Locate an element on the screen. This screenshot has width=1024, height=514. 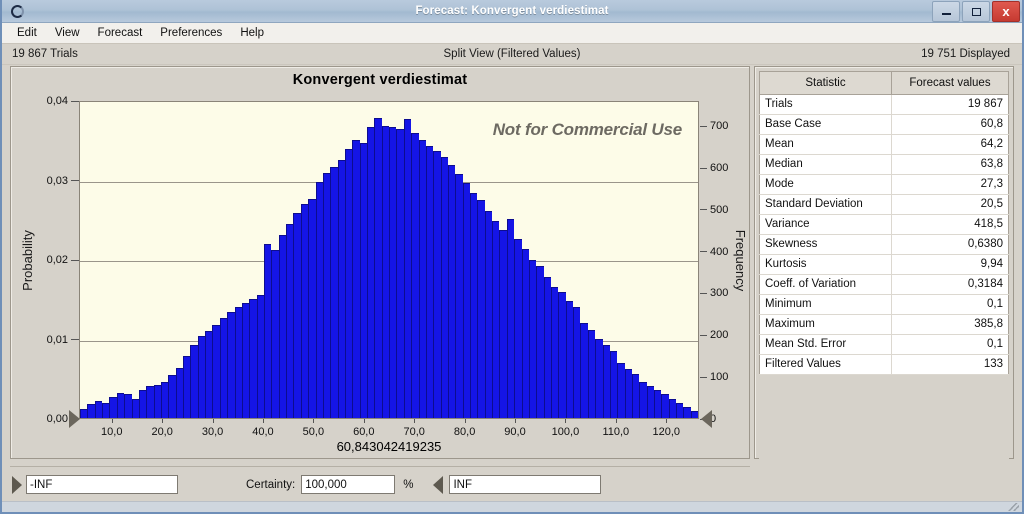
statistic-value: 0,1 is located at coordinates (950, 304).